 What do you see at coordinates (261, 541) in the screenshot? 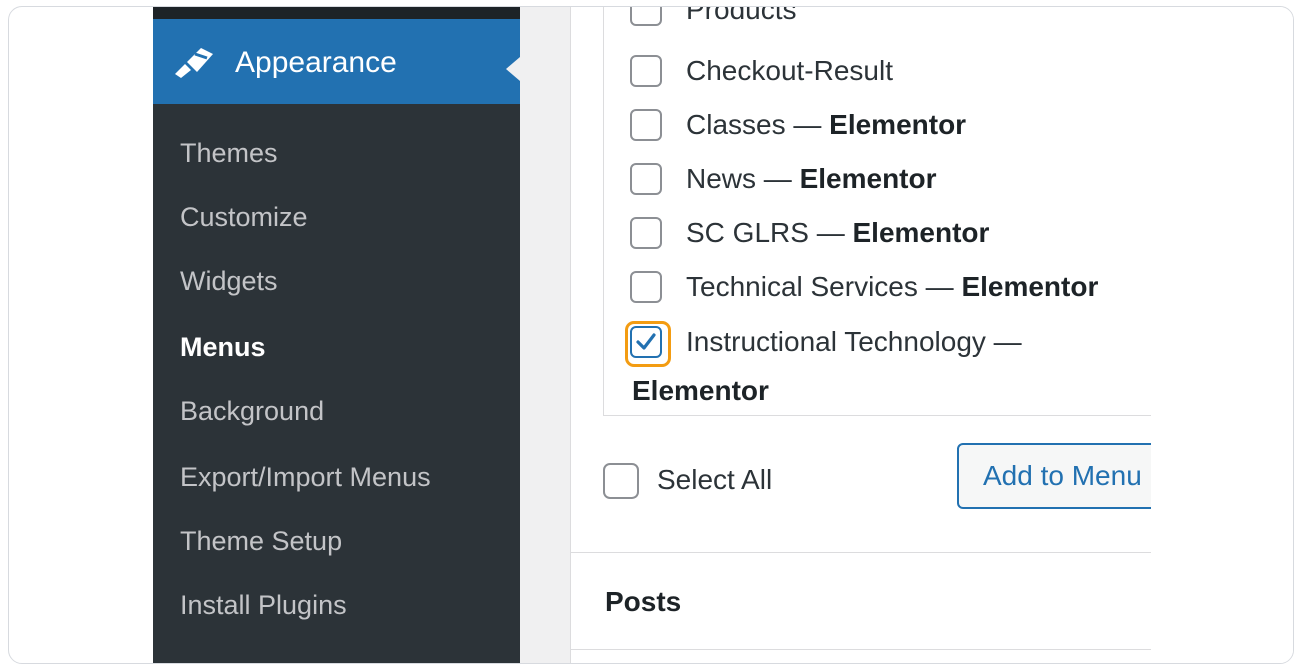
I see `sidebar-item-theme-setup: Theme Setup` at bounding box center [261, 541].